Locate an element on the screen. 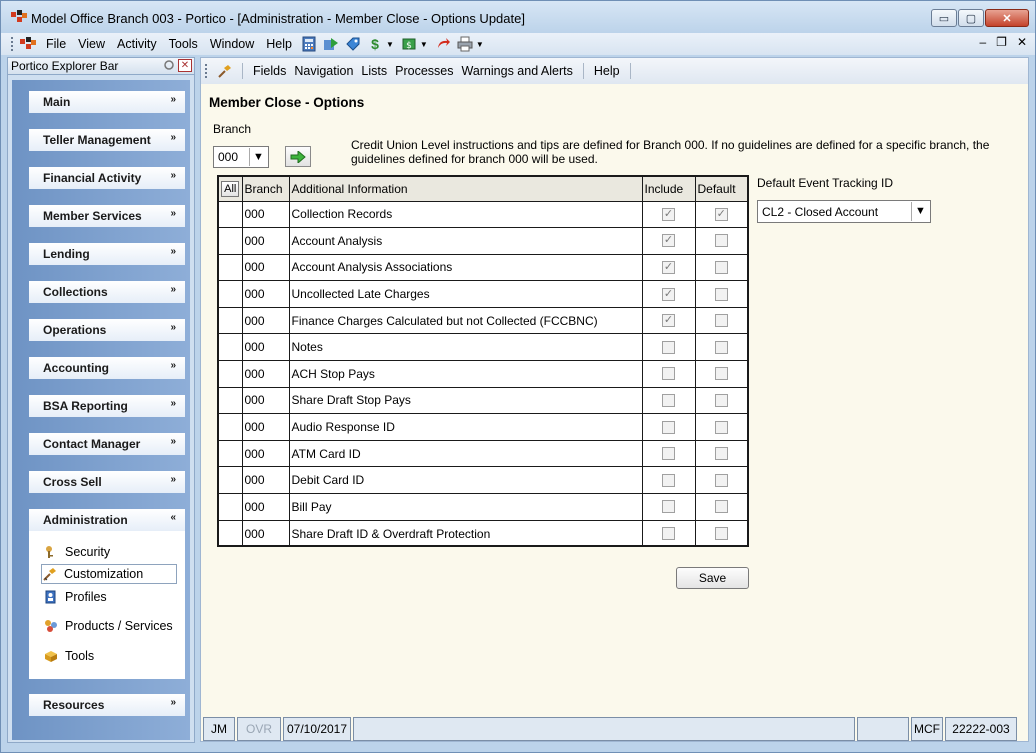 The image size is (1036, 753). toolbar-processes: Processes is located at coordinates (424, 71).